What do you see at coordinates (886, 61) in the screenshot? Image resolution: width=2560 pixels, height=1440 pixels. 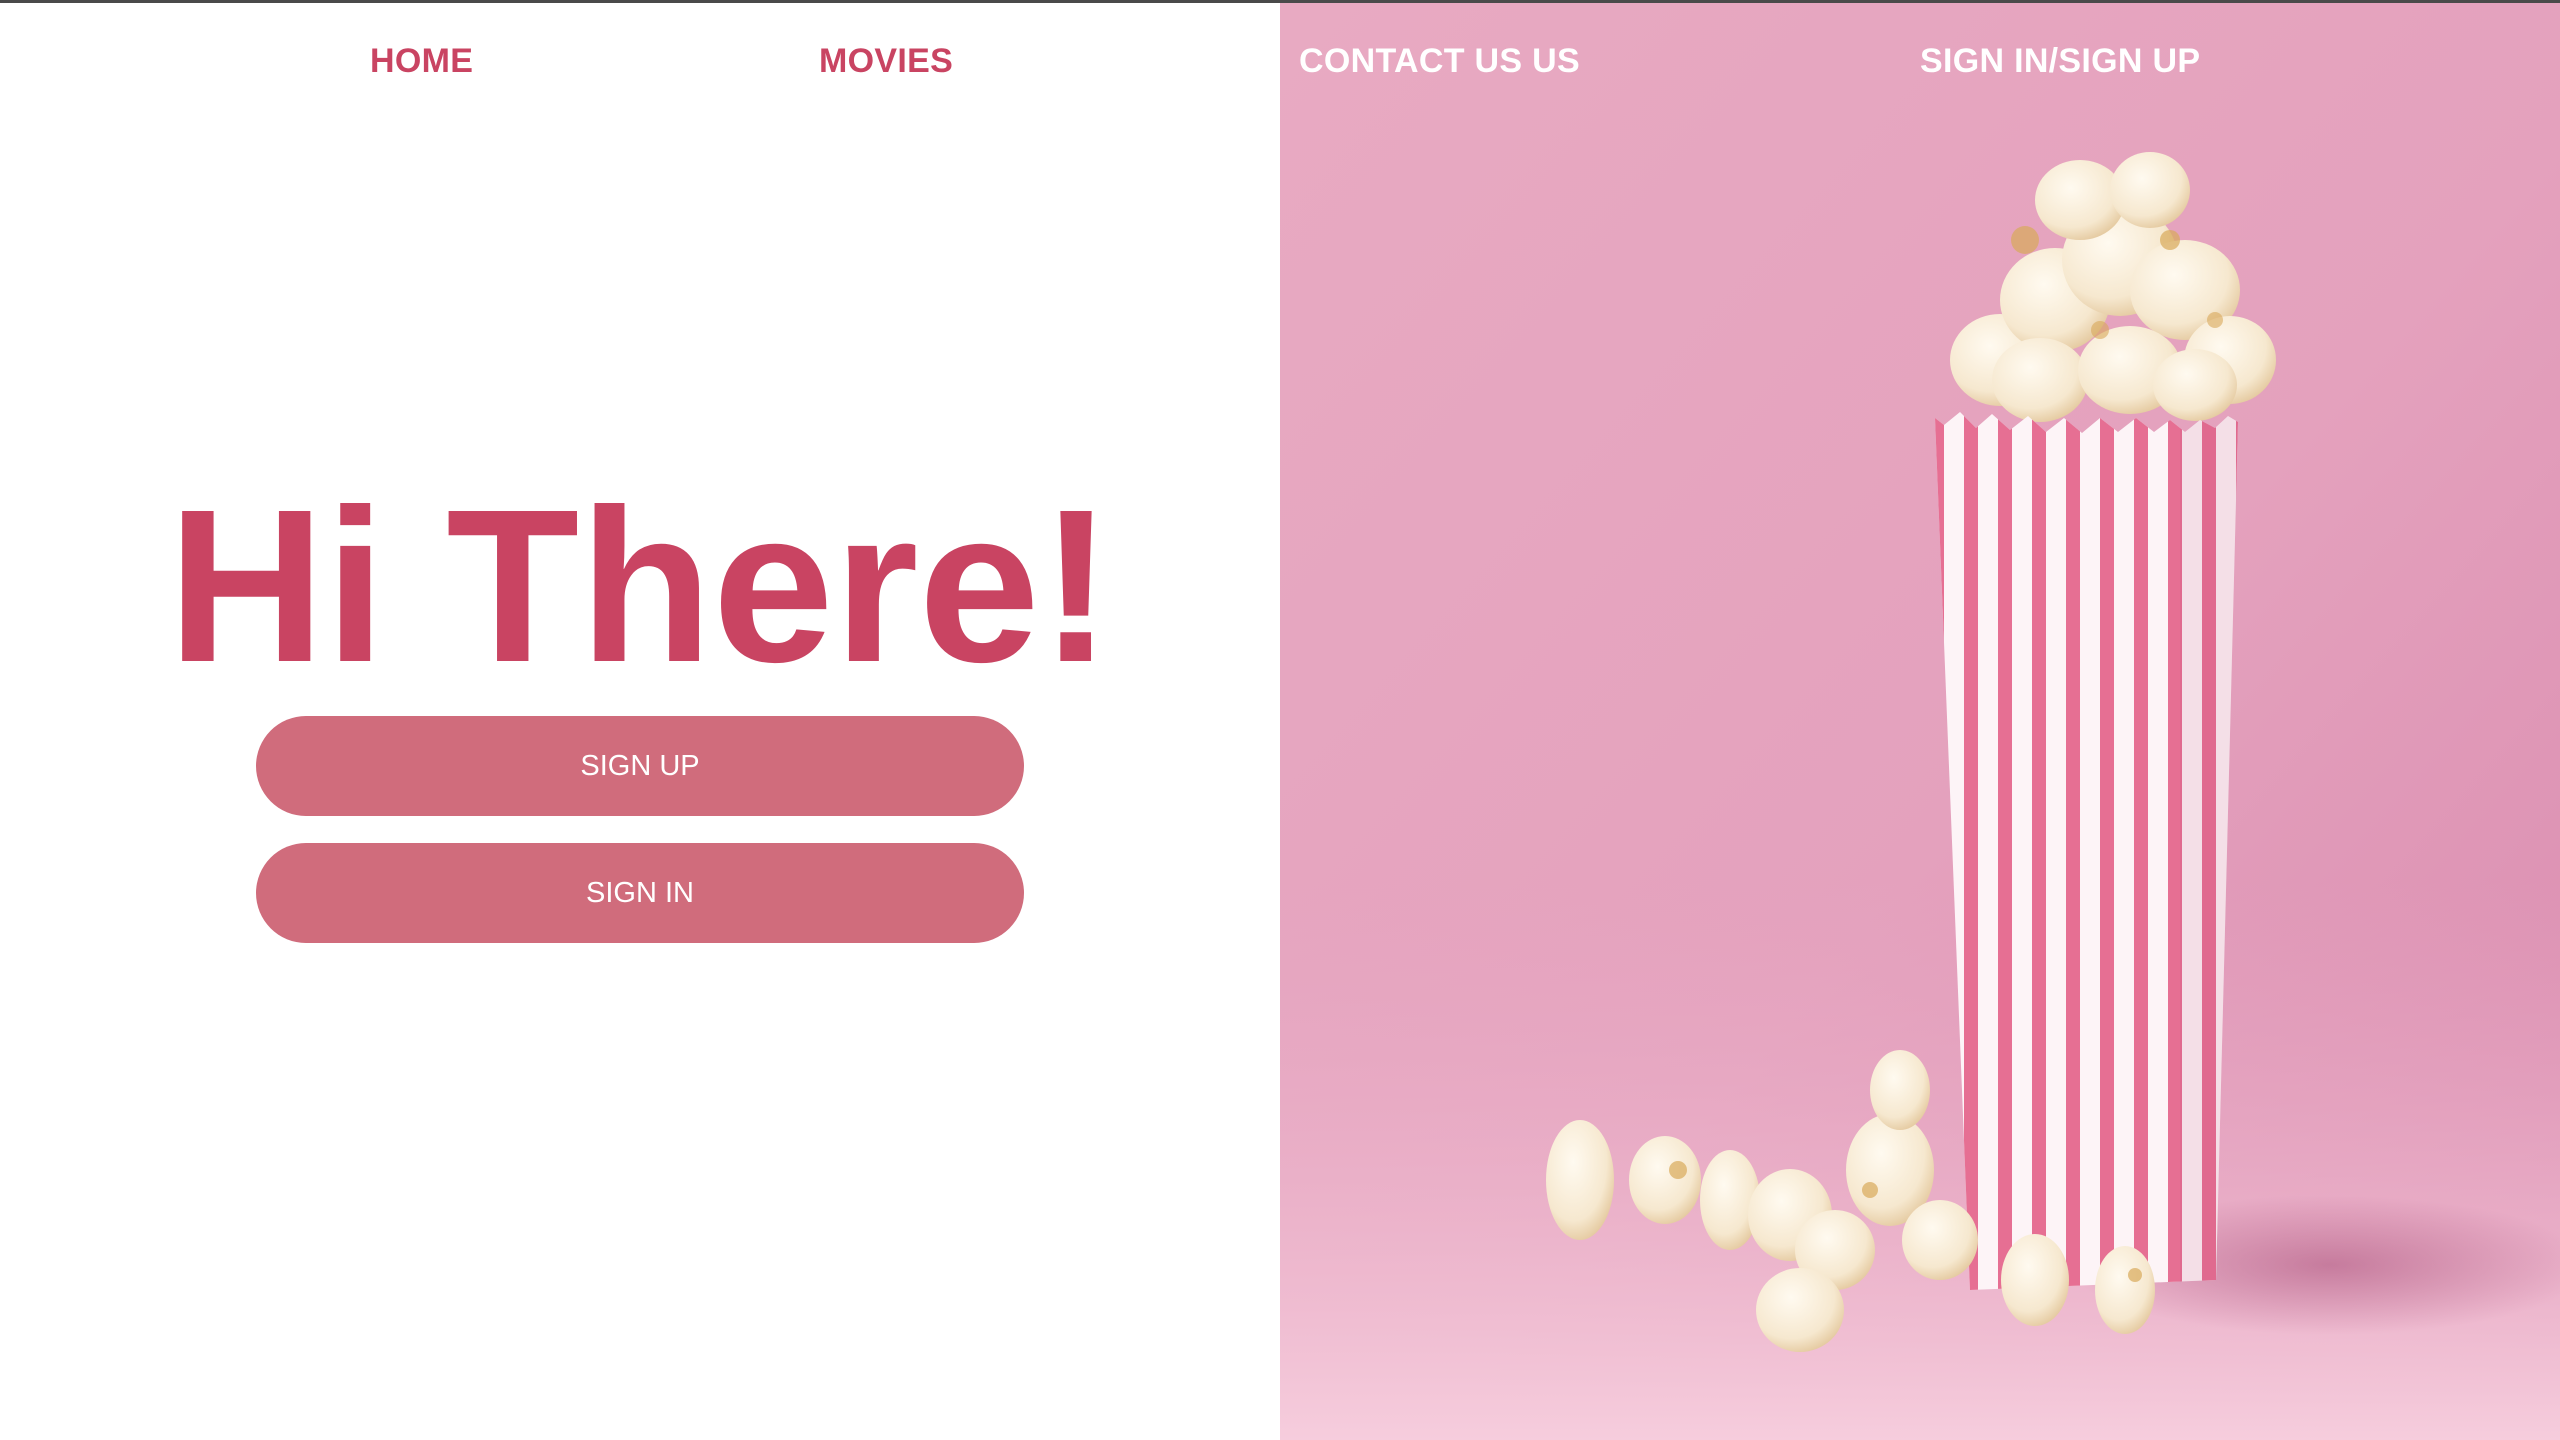 I see `nav-movies-link: MOVIES` at bounding box center [886, 61].